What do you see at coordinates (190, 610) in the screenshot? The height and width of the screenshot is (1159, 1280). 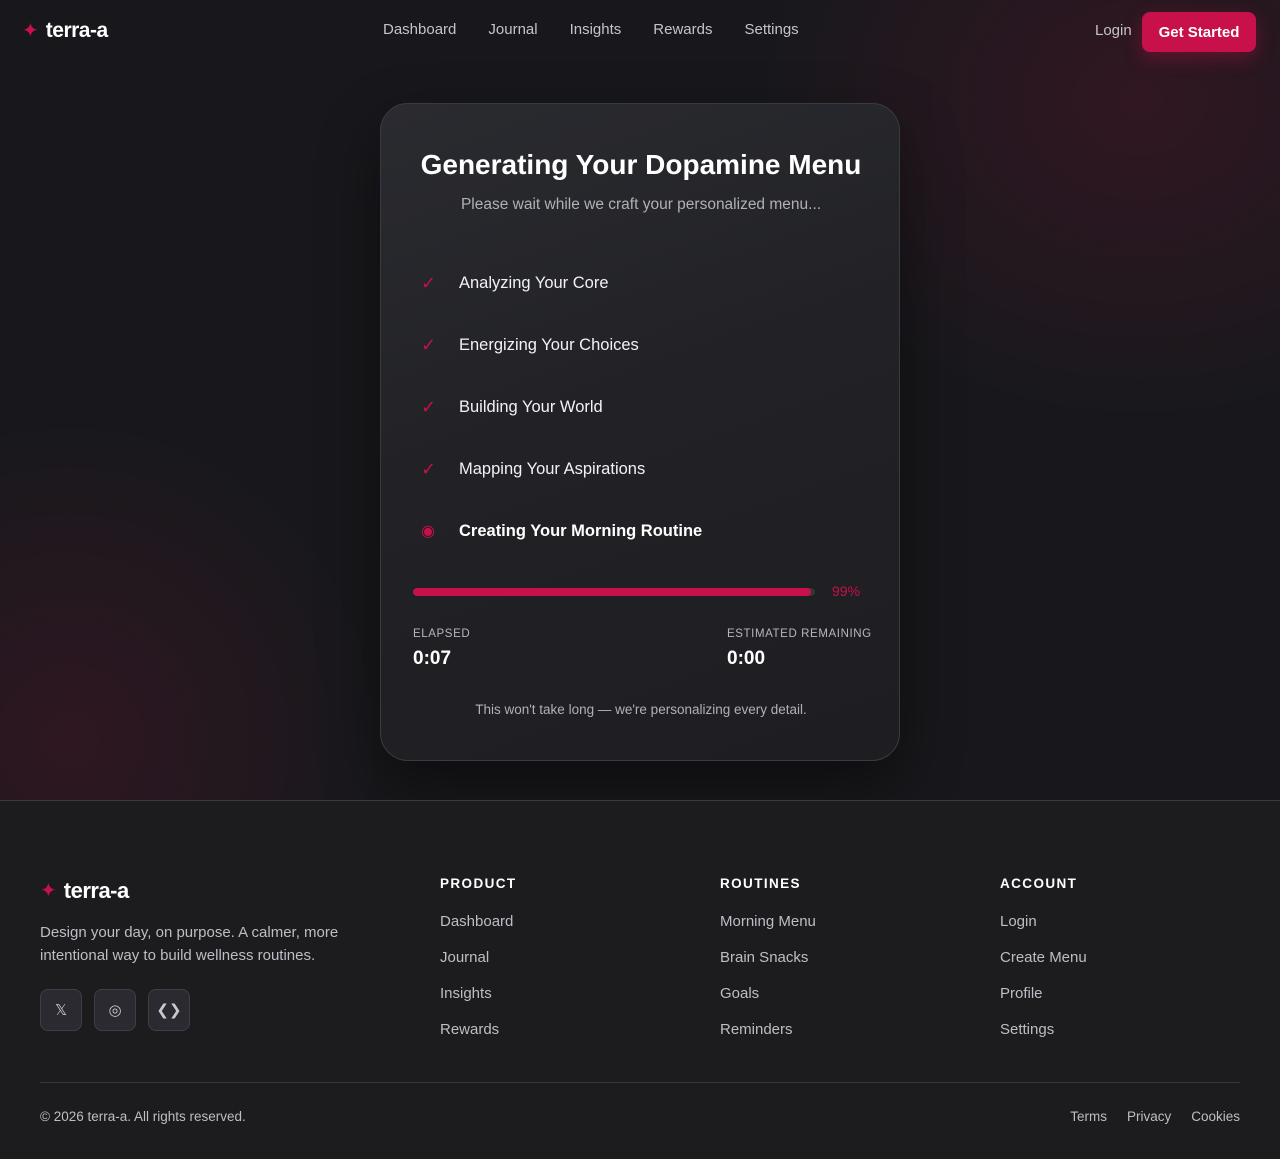 I see `background-glow-bottom-left` at bounding box center [190, 610].